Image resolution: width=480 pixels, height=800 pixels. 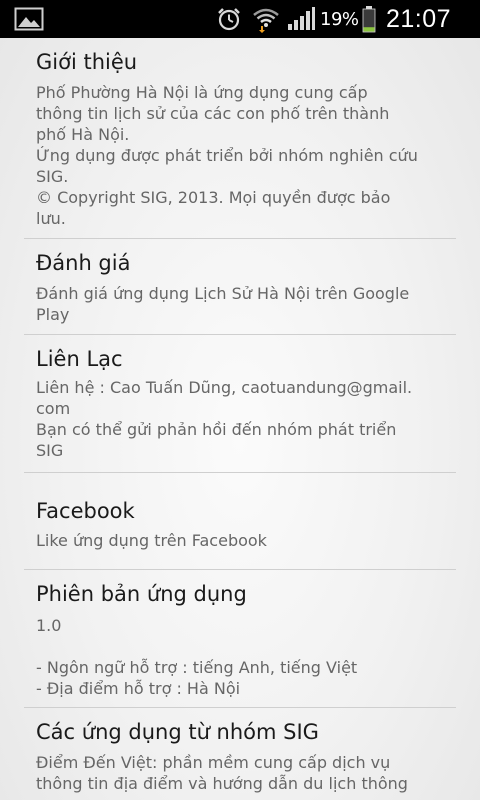 I want to click on setting-title: Các ứng dụng từ nhóm SIG, so click(x=177, y=732).